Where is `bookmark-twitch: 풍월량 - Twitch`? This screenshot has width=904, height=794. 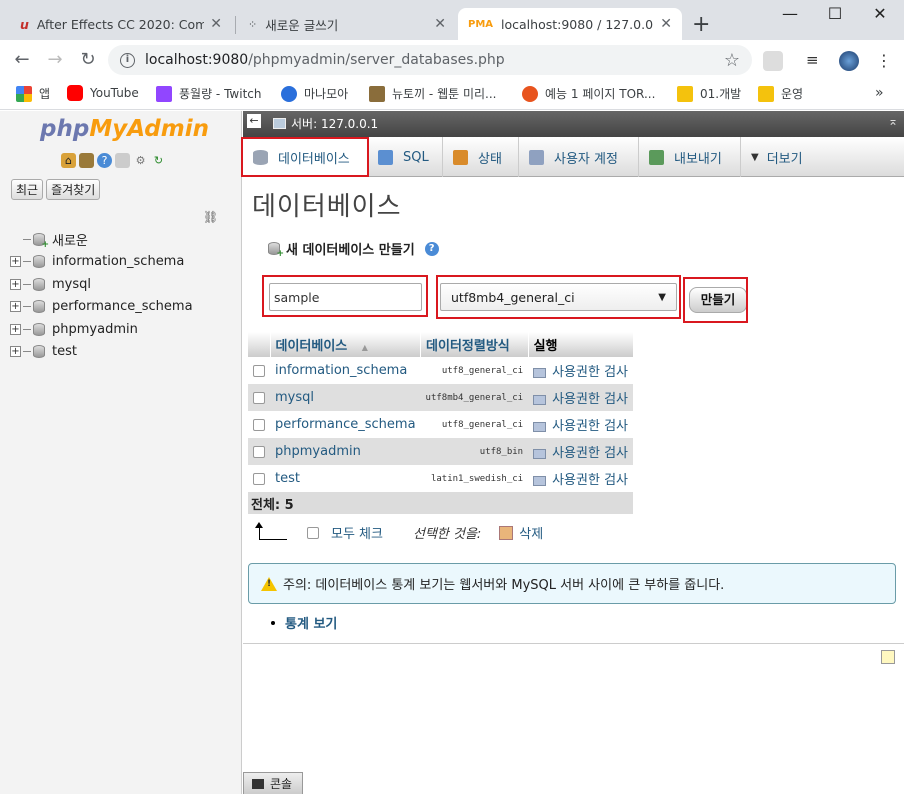 bookmark-twitch: 풍월량 - Twitch is located at coordinates (208, 93).